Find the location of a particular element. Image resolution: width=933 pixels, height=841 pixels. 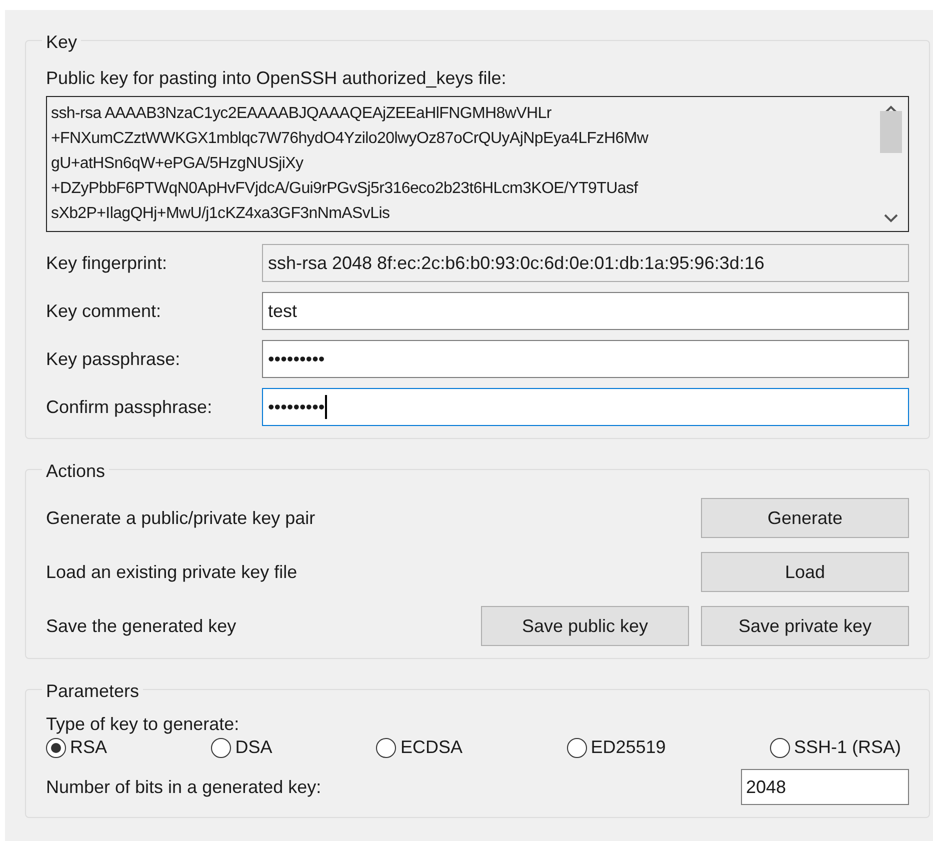

action-label: Save the generated key is located at coordinates (142, 626).